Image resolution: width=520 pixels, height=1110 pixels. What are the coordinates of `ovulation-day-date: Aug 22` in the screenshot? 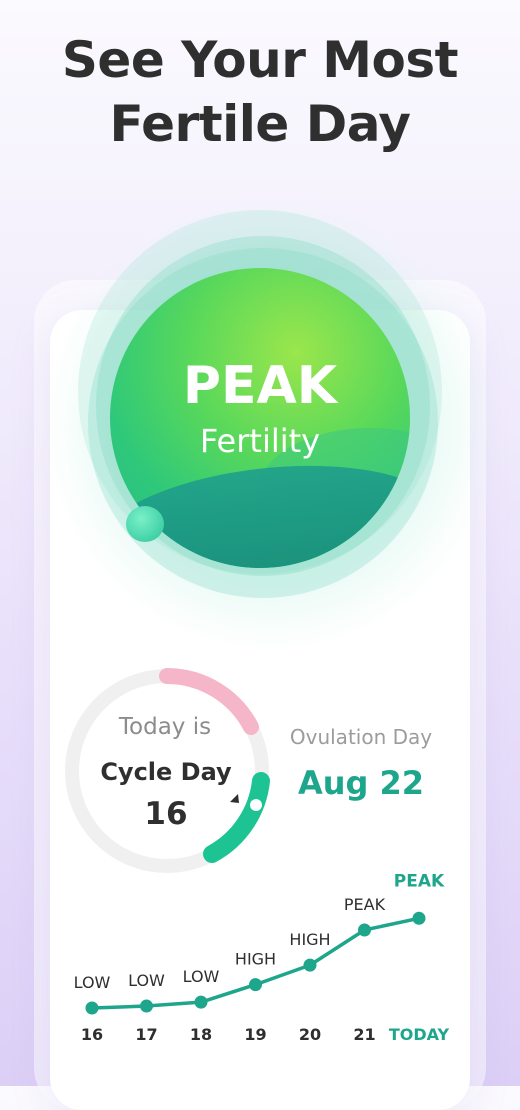 It's located at (361, 783).